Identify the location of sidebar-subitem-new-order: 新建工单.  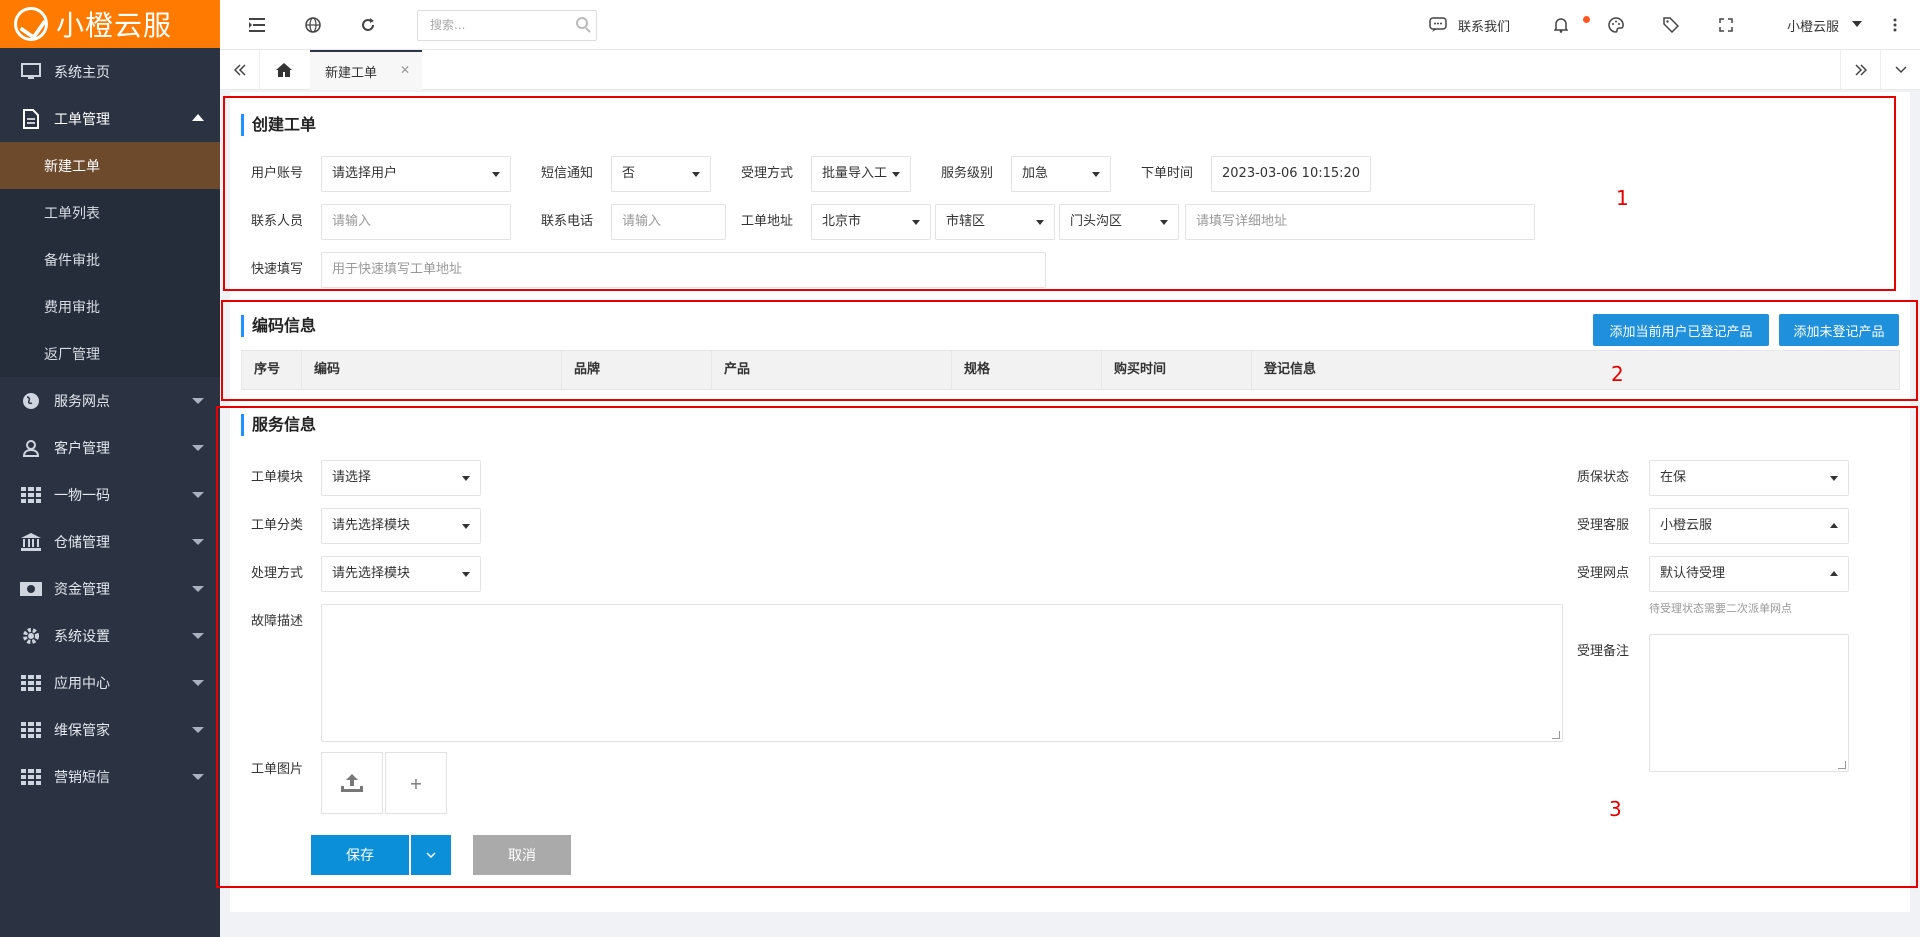
(110, 165).